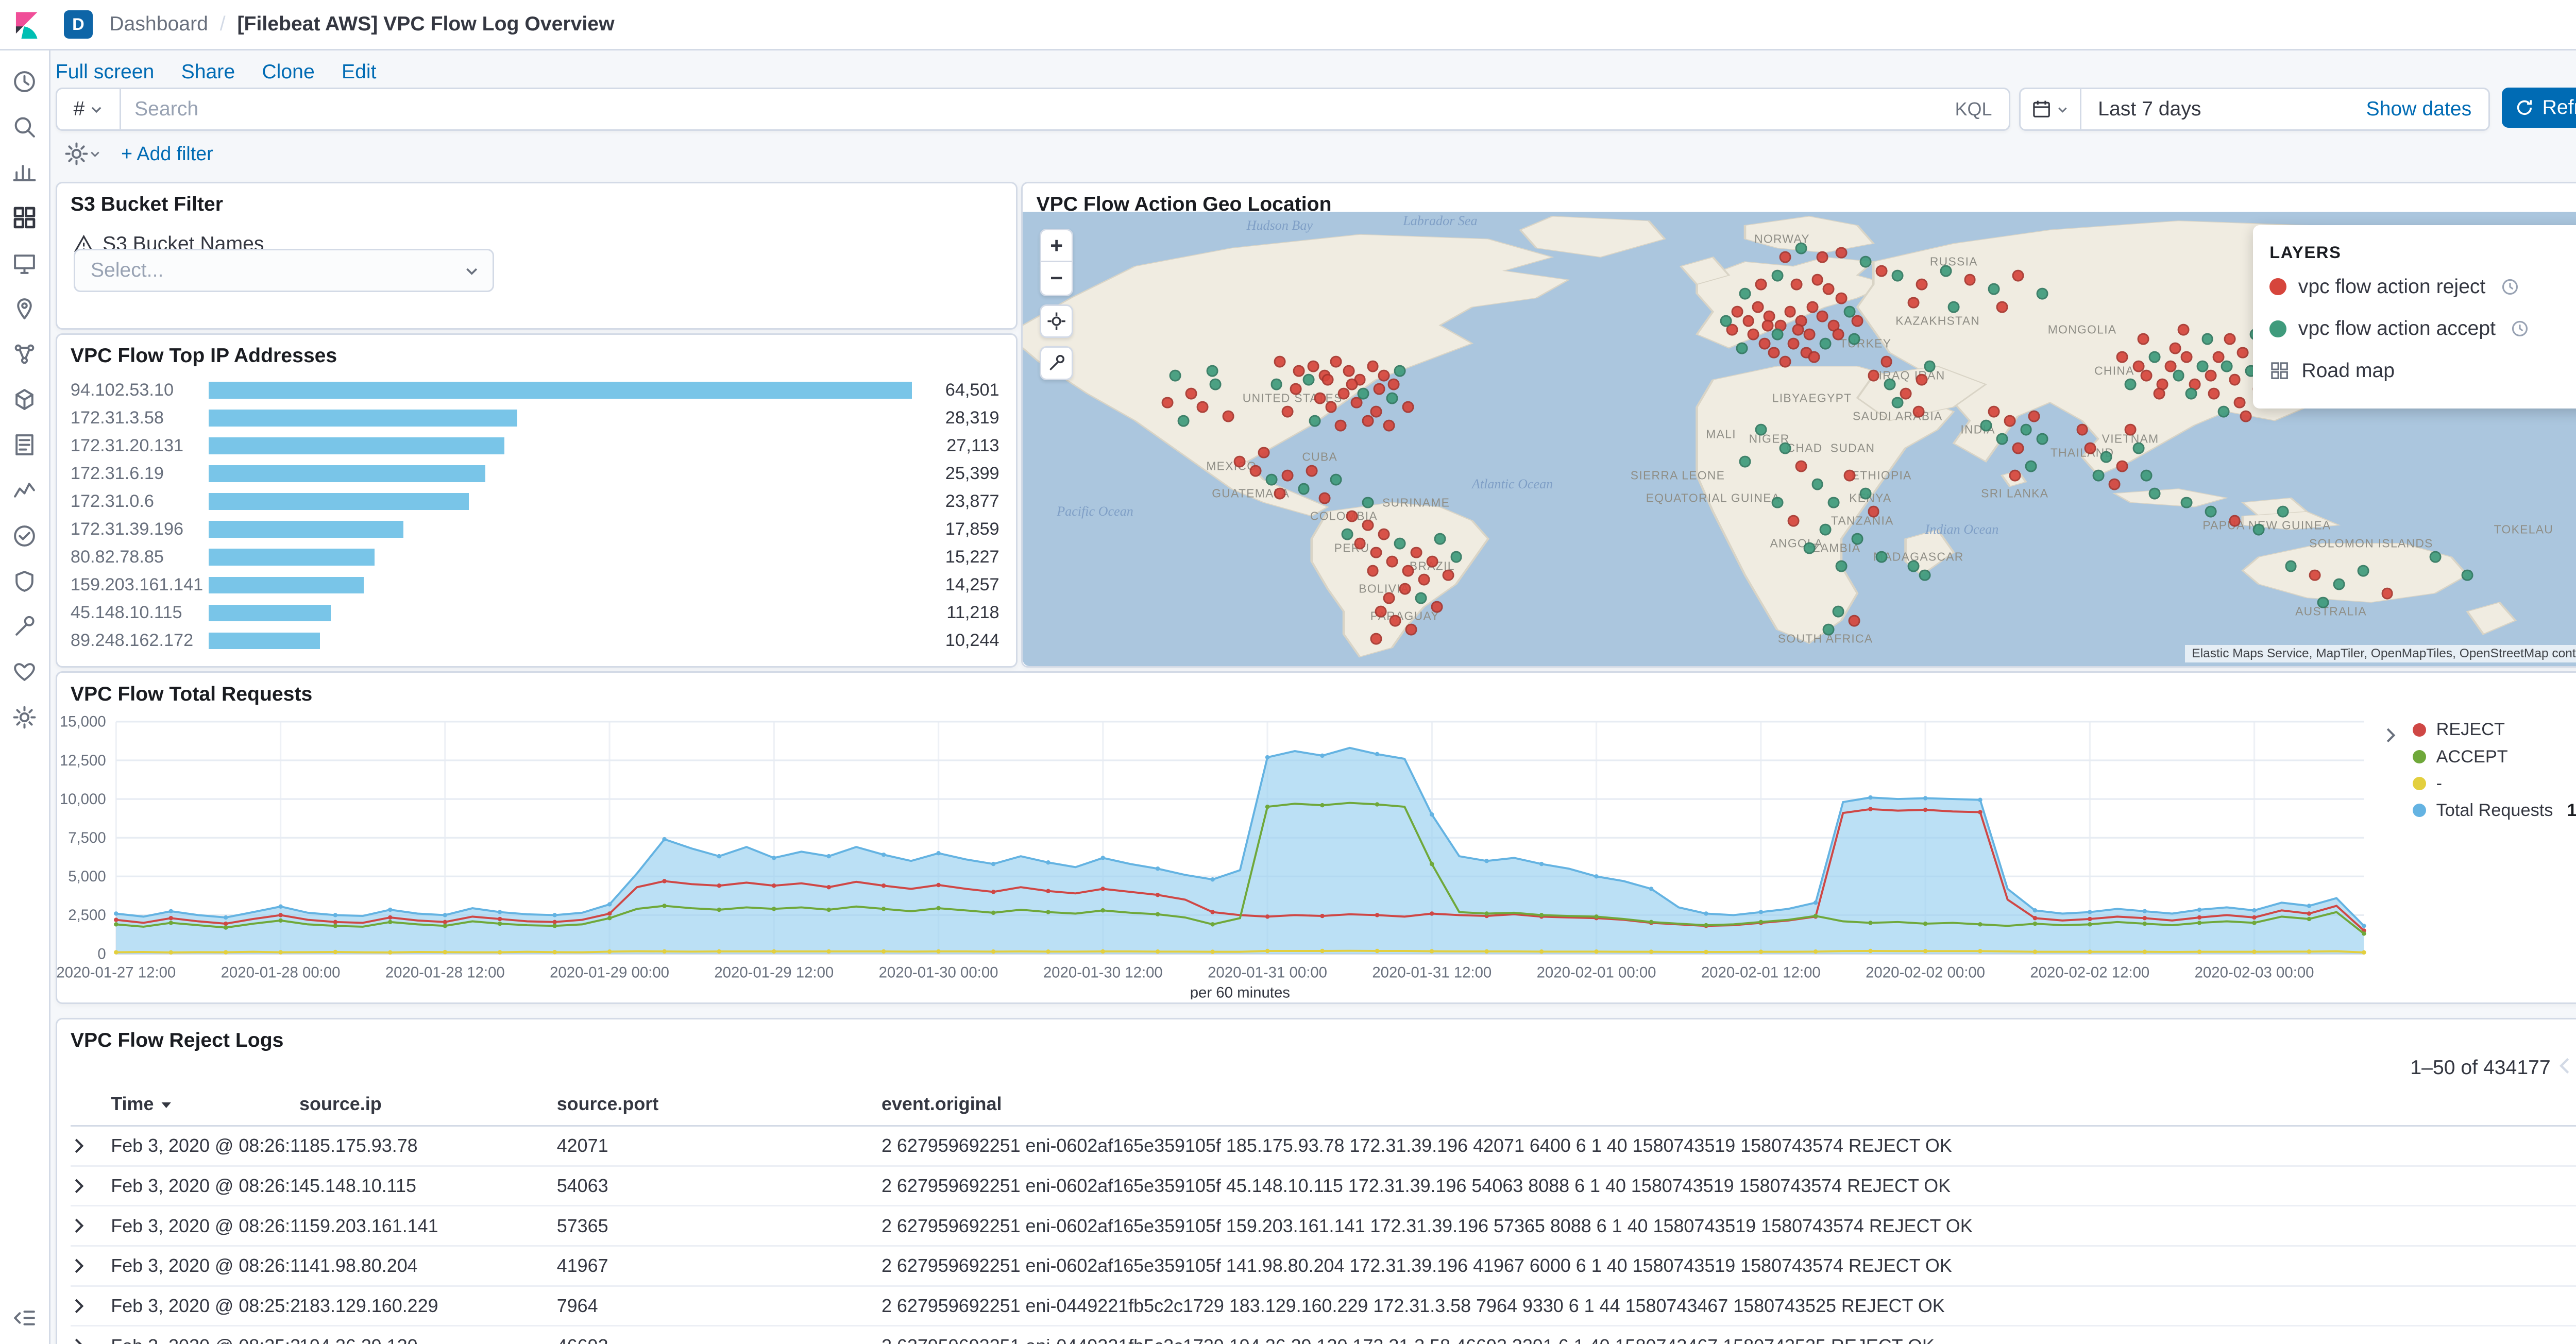 This screenshot has height=1344, width=2576. What do you see at coordinates (288, 72) in the screenshot?
I see `clone-link: Clone` at bounding box center [288, 72].